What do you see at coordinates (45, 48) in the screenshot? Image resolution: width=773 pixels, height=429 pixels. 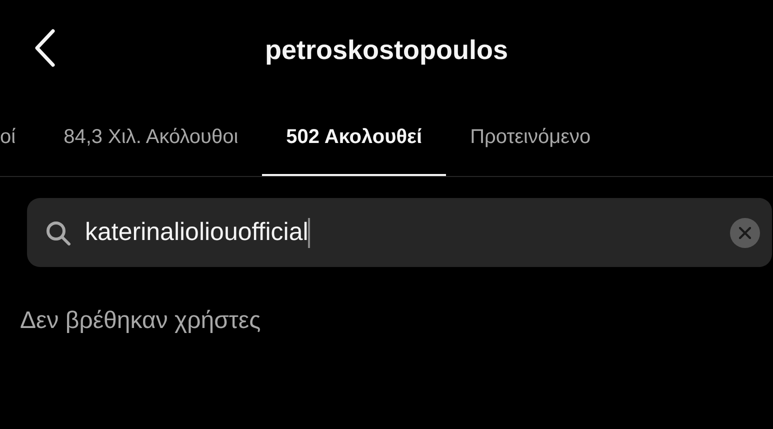 I see `chevron-left-icon` at bounding box center [45, 48].